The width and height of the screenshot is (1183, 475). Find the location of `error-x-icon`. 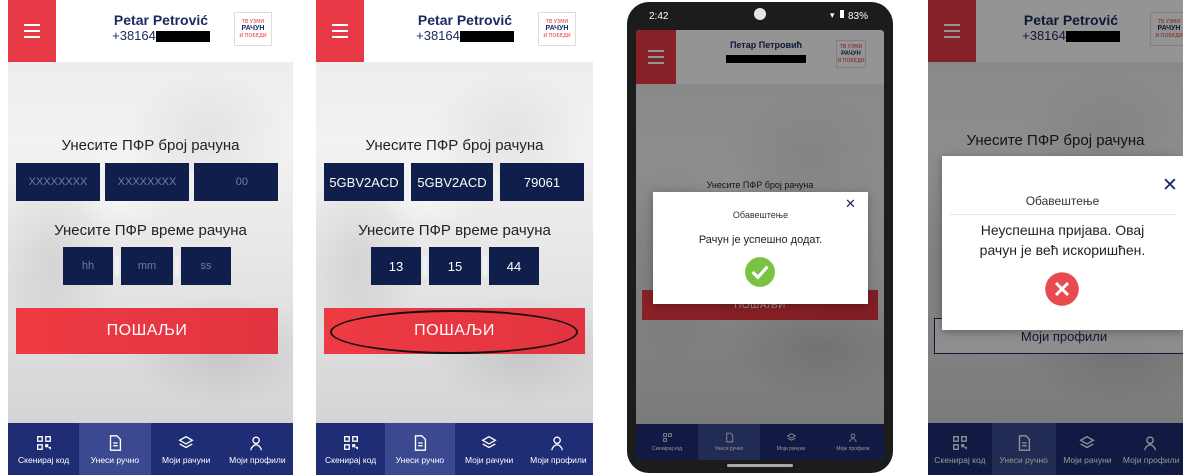

error-x-icon is located at coordinates (1062, 289).